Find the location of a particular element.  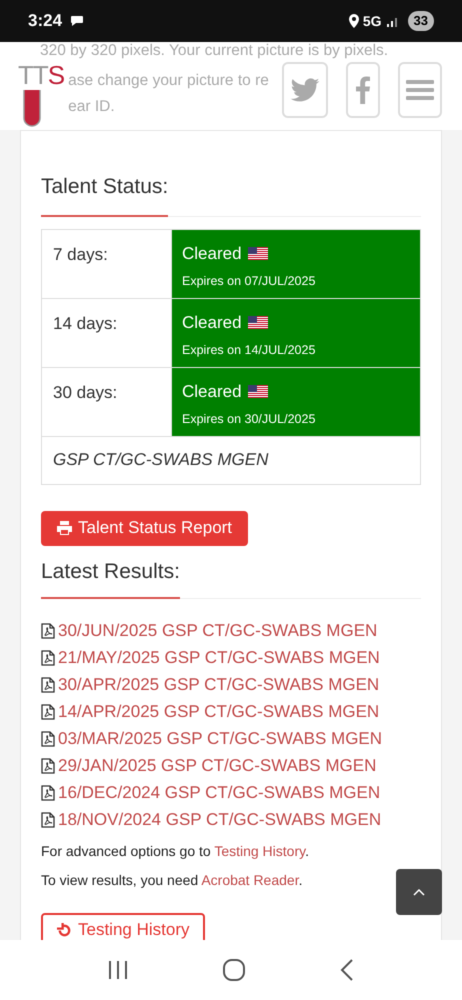

signal-icon is located at coordinates (393, 21).